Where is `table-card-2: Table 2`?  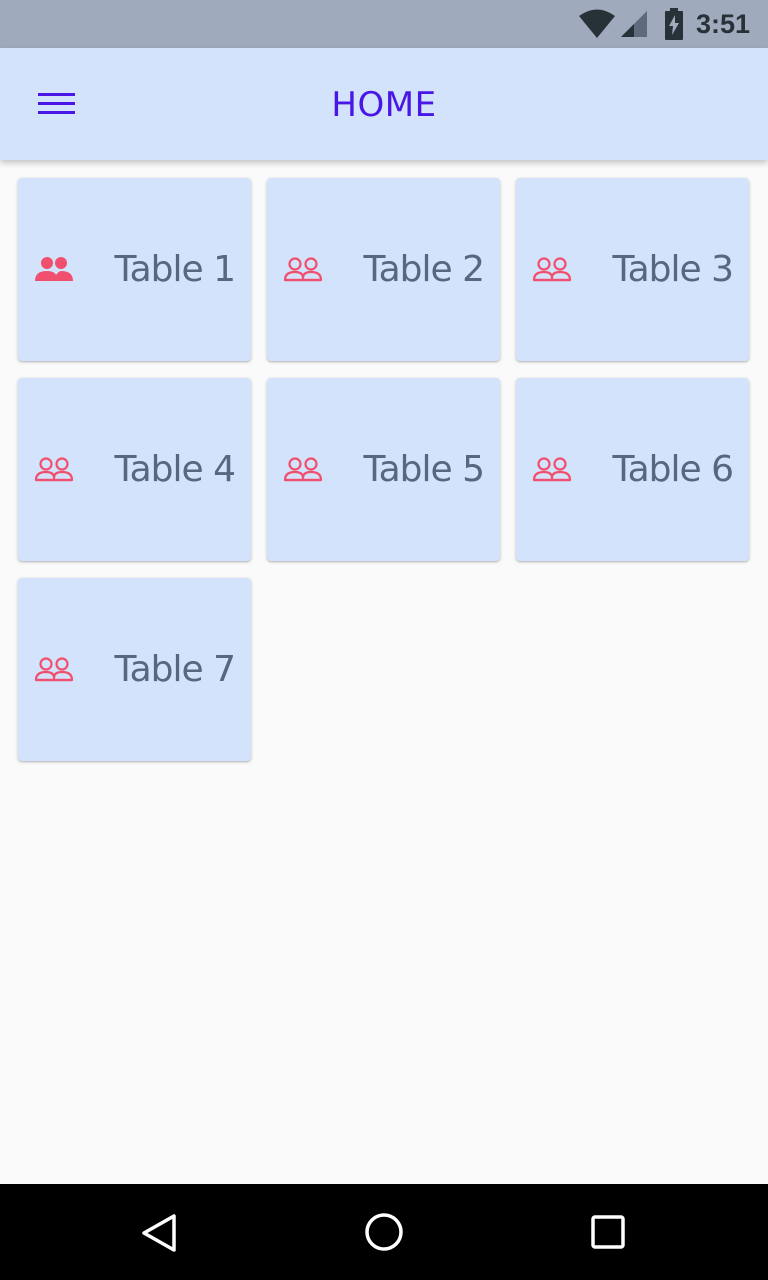 table-card-2: Table 2 is located at coordinates (383, 269).